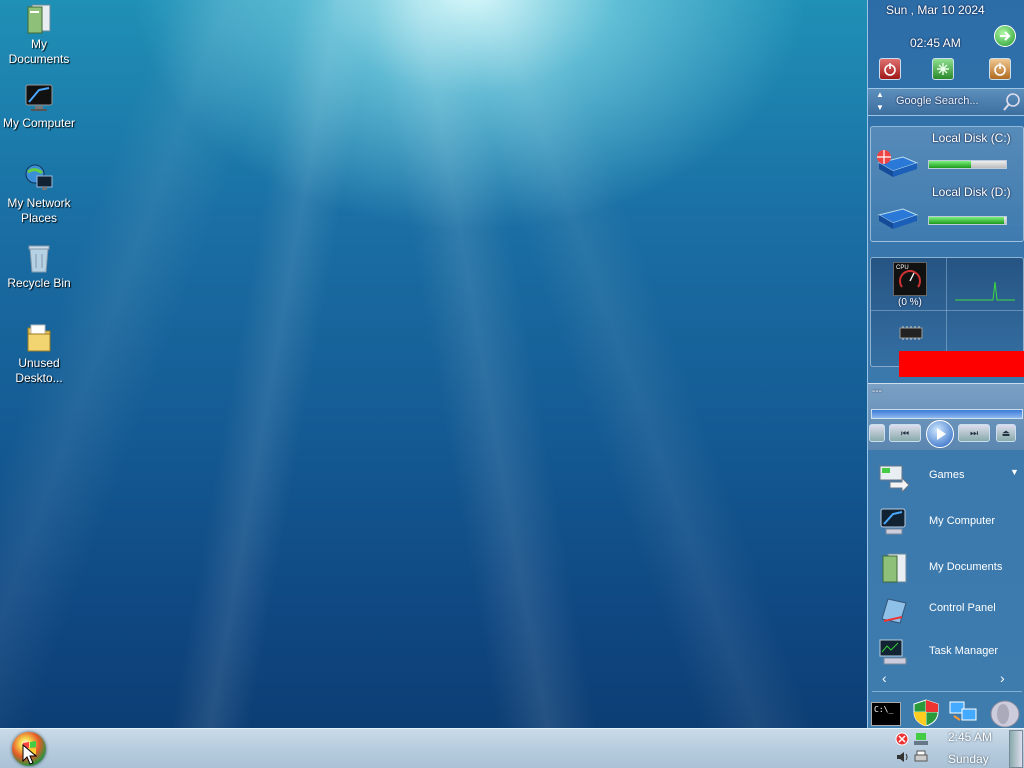 This screenshot has width=1024, height=768. Describe the element at coordinates (39, 363) in the screenshot. I see `desktop-icon-label: Unused` at that location.